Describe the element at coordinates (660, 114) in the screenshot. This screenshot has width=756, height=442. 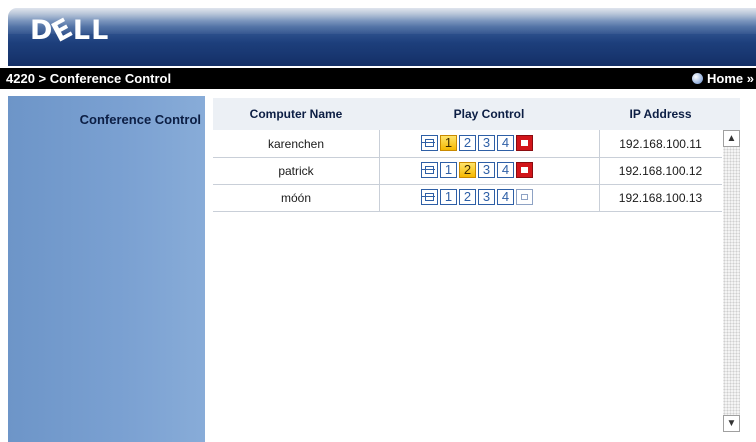
I see `column-header-ip-address: IP Address` at that location.